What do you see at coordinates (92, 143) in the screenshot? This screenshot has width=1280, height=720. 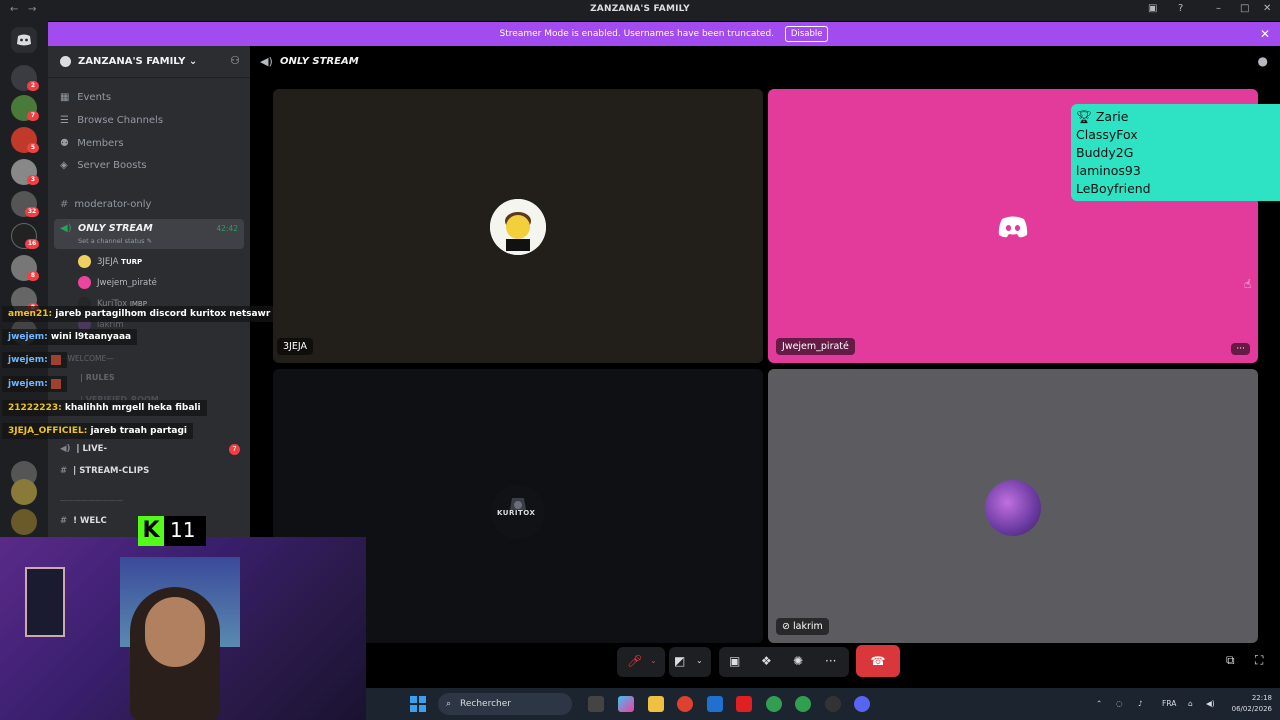 I see `menu-members: ⚉ Members` at bounding box center [92, 143].